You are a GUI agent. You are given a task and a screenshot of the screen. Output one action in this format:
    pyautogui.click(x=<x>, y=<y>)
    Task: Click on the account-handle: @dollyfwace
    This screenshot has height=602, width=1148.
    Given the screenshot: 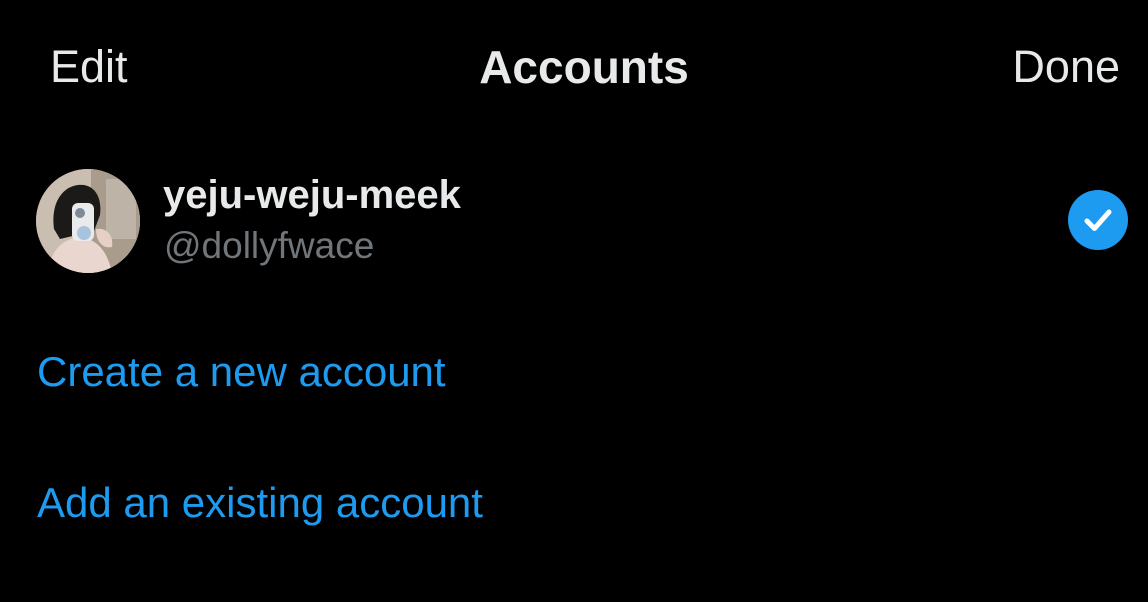 What is the action you would take?
    pyautogui.click(x=269, y=245)
    